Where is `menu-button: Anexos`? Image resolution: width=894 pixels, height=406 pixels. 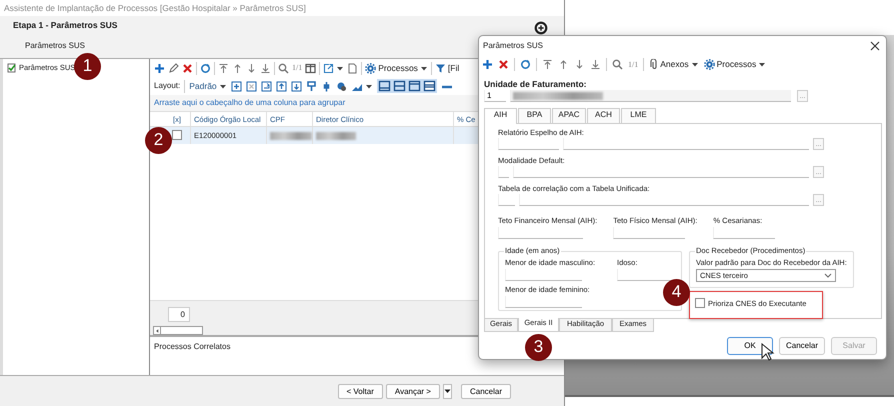 menu-button: Anexos is located at coordinates (674, 64).